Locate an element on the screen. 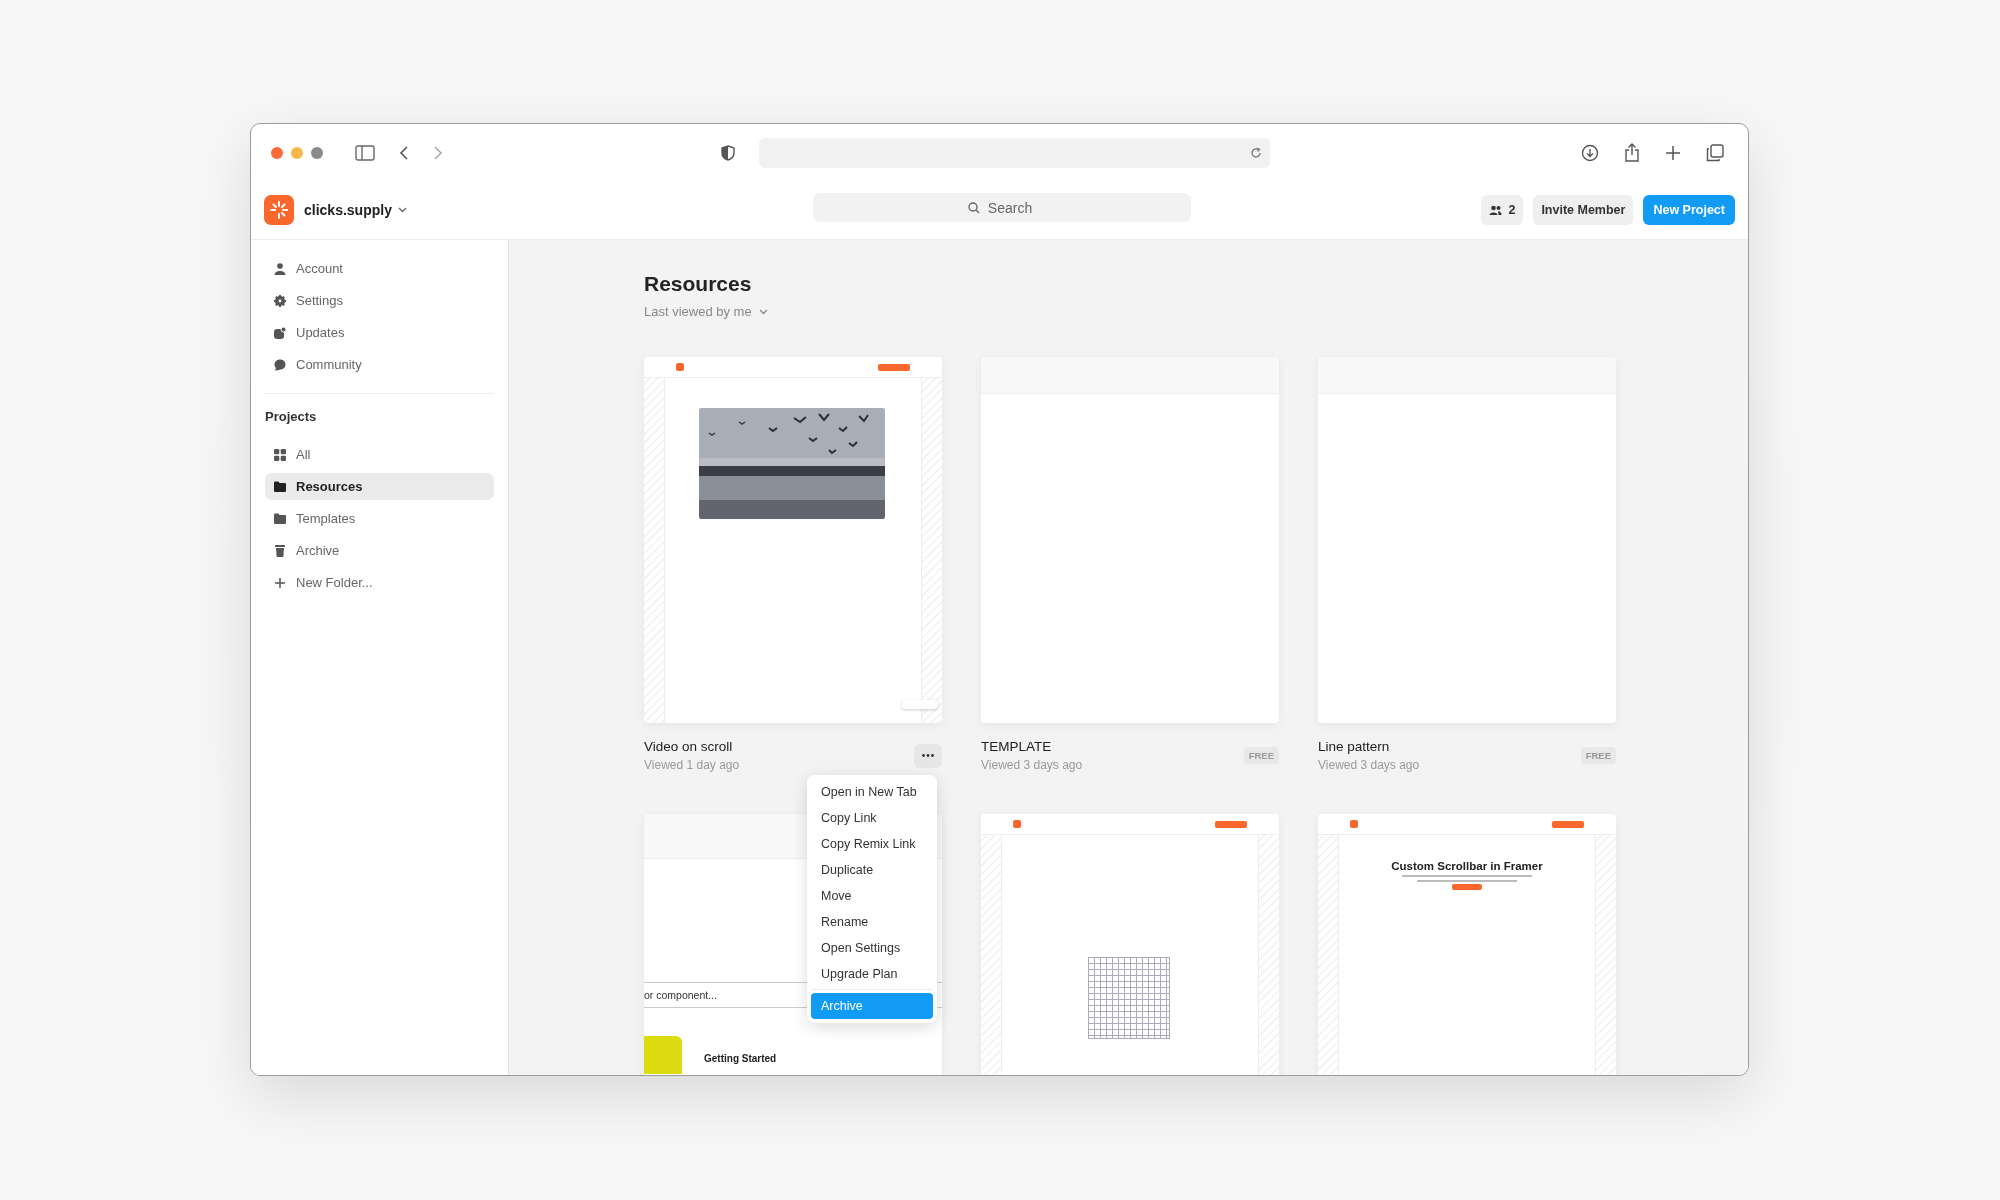 The width and height of the screenshot is (2000, 1200). more-button is located at coordinates (928, 755).